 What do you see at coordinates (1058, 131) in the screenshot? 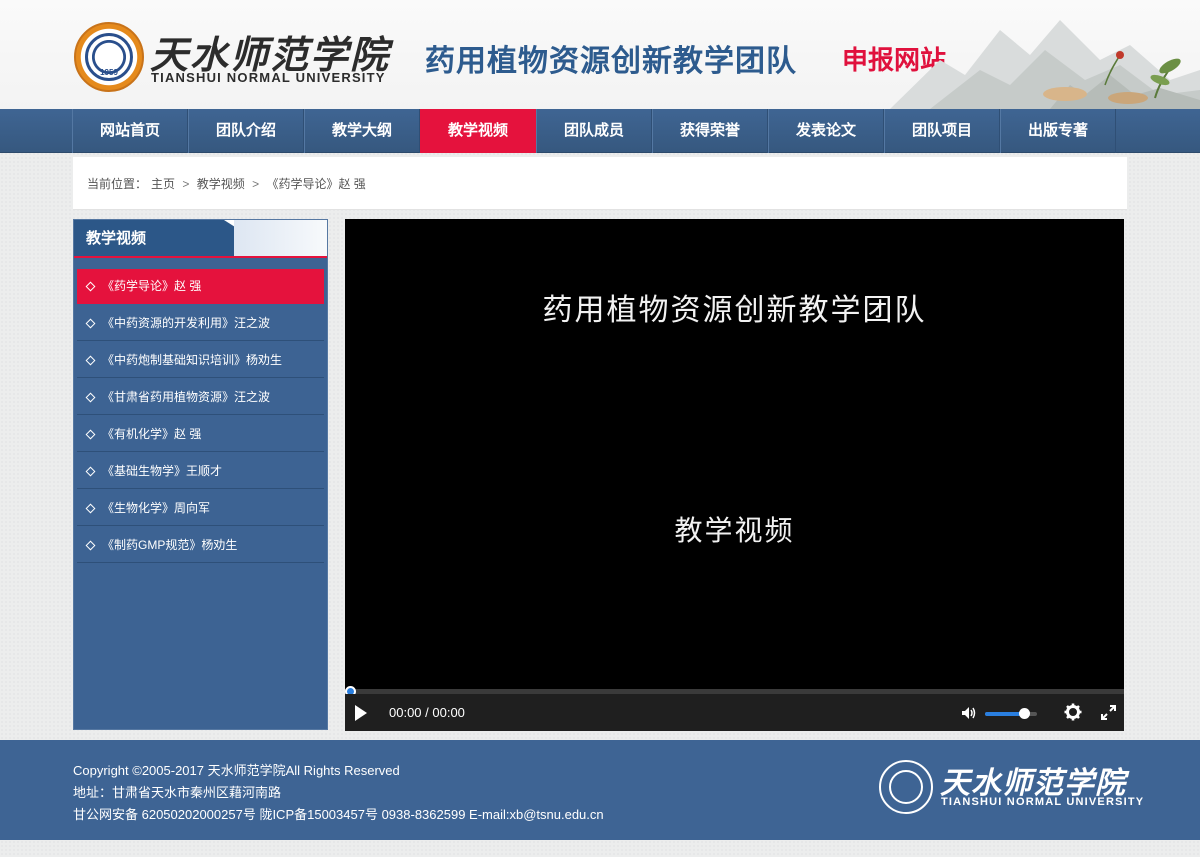
I see `nav-item: 出版专著` at bounding box center [1058, 131].